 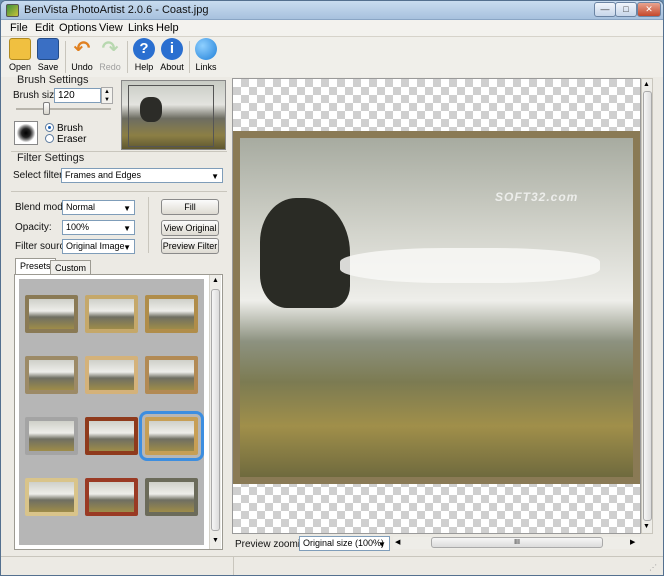 I want to click on filter-source-select: Original Image ▼, so click(x=98, y=246).